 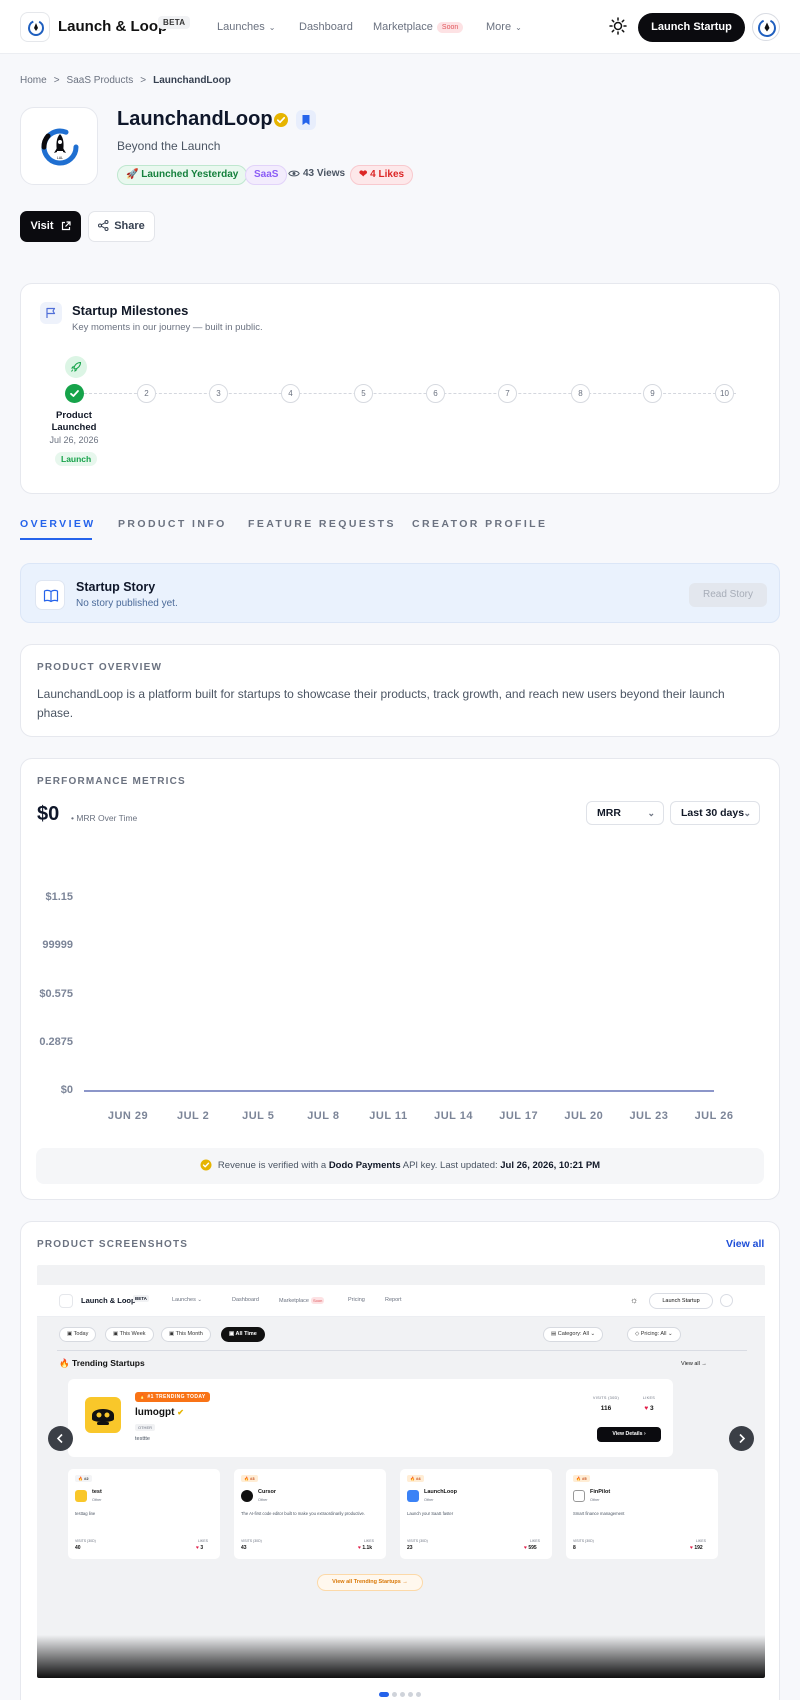 What do you see at coordinates (56, 1041) in the screenshot?
I see `chart-y-tick-label: 0.2875` at bounding box center [56, 1041].